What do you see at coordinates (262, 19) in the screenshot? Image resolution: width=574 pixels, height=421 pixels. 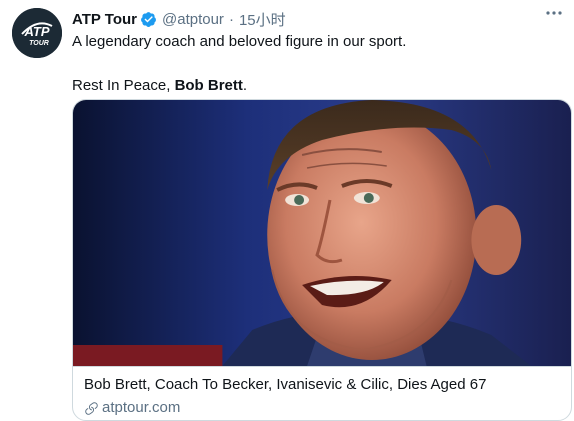 I see `timestamp: 15小时` at bounding box center [262, 19].